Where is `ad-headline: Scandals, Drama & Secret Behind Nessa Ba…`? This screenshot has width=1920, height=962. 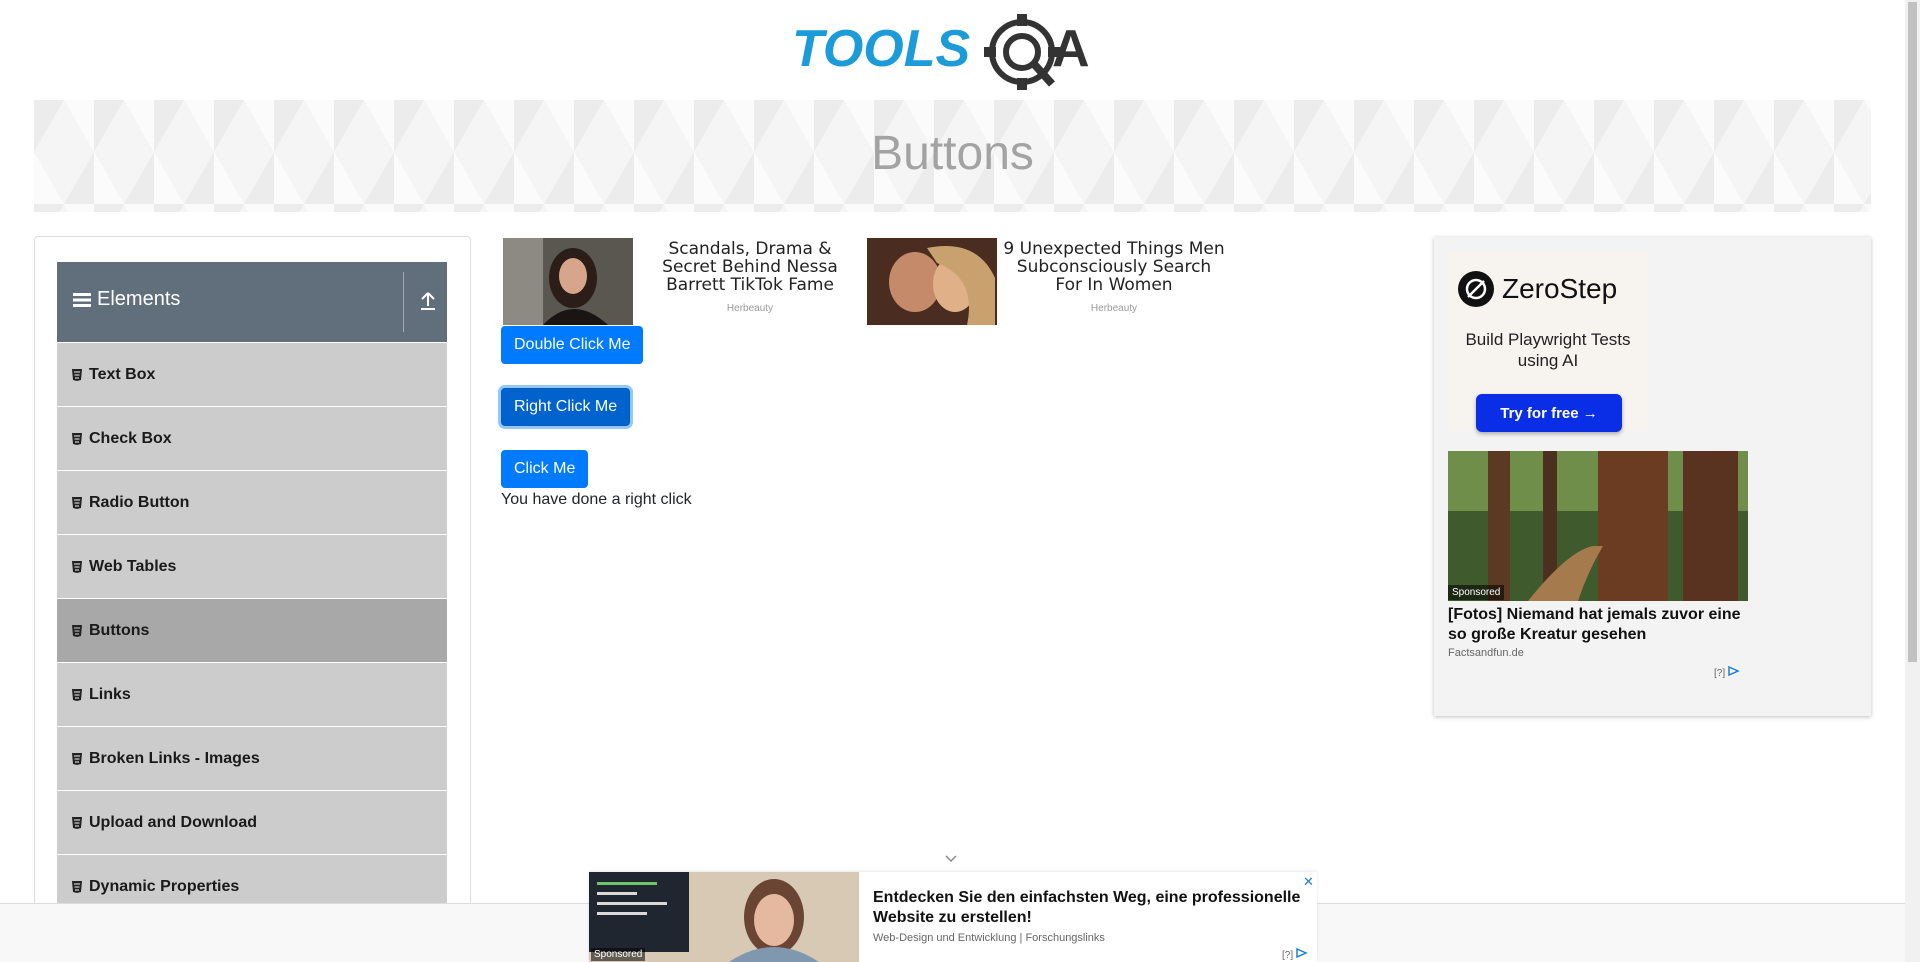 ad-headline: Scandals, Drama & Secret Behind Nessa Ba… is located at coordinates (750, 267).